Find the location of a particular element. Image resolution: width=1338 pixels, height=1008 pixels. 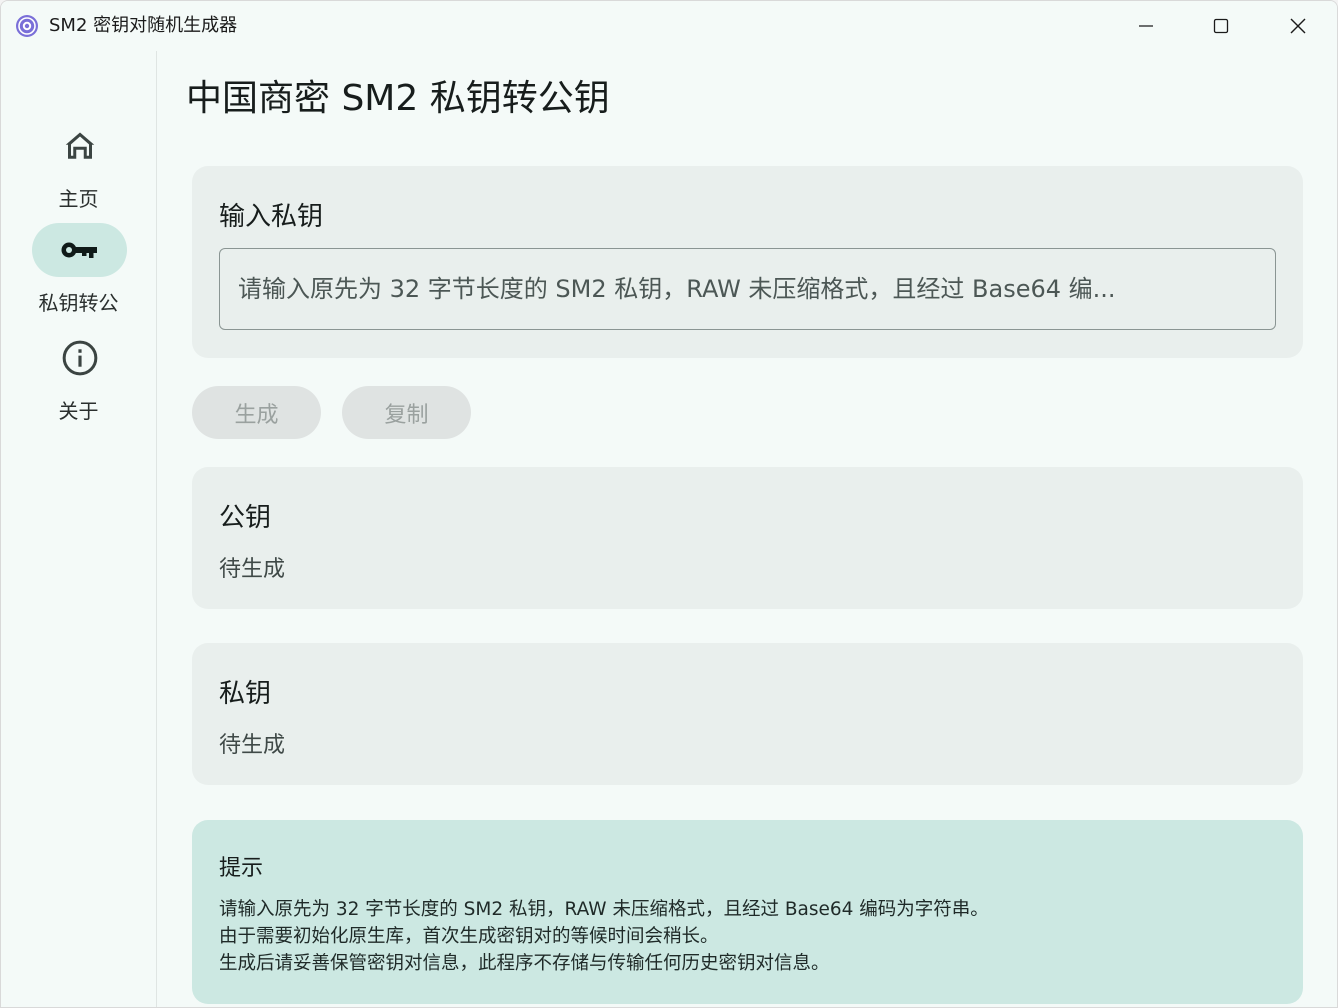

tip-line: 生成后请妥善保管密钥对信息，此程序不存储与传输任何历史密钥对信息。 is located at coordinates (524, 963).